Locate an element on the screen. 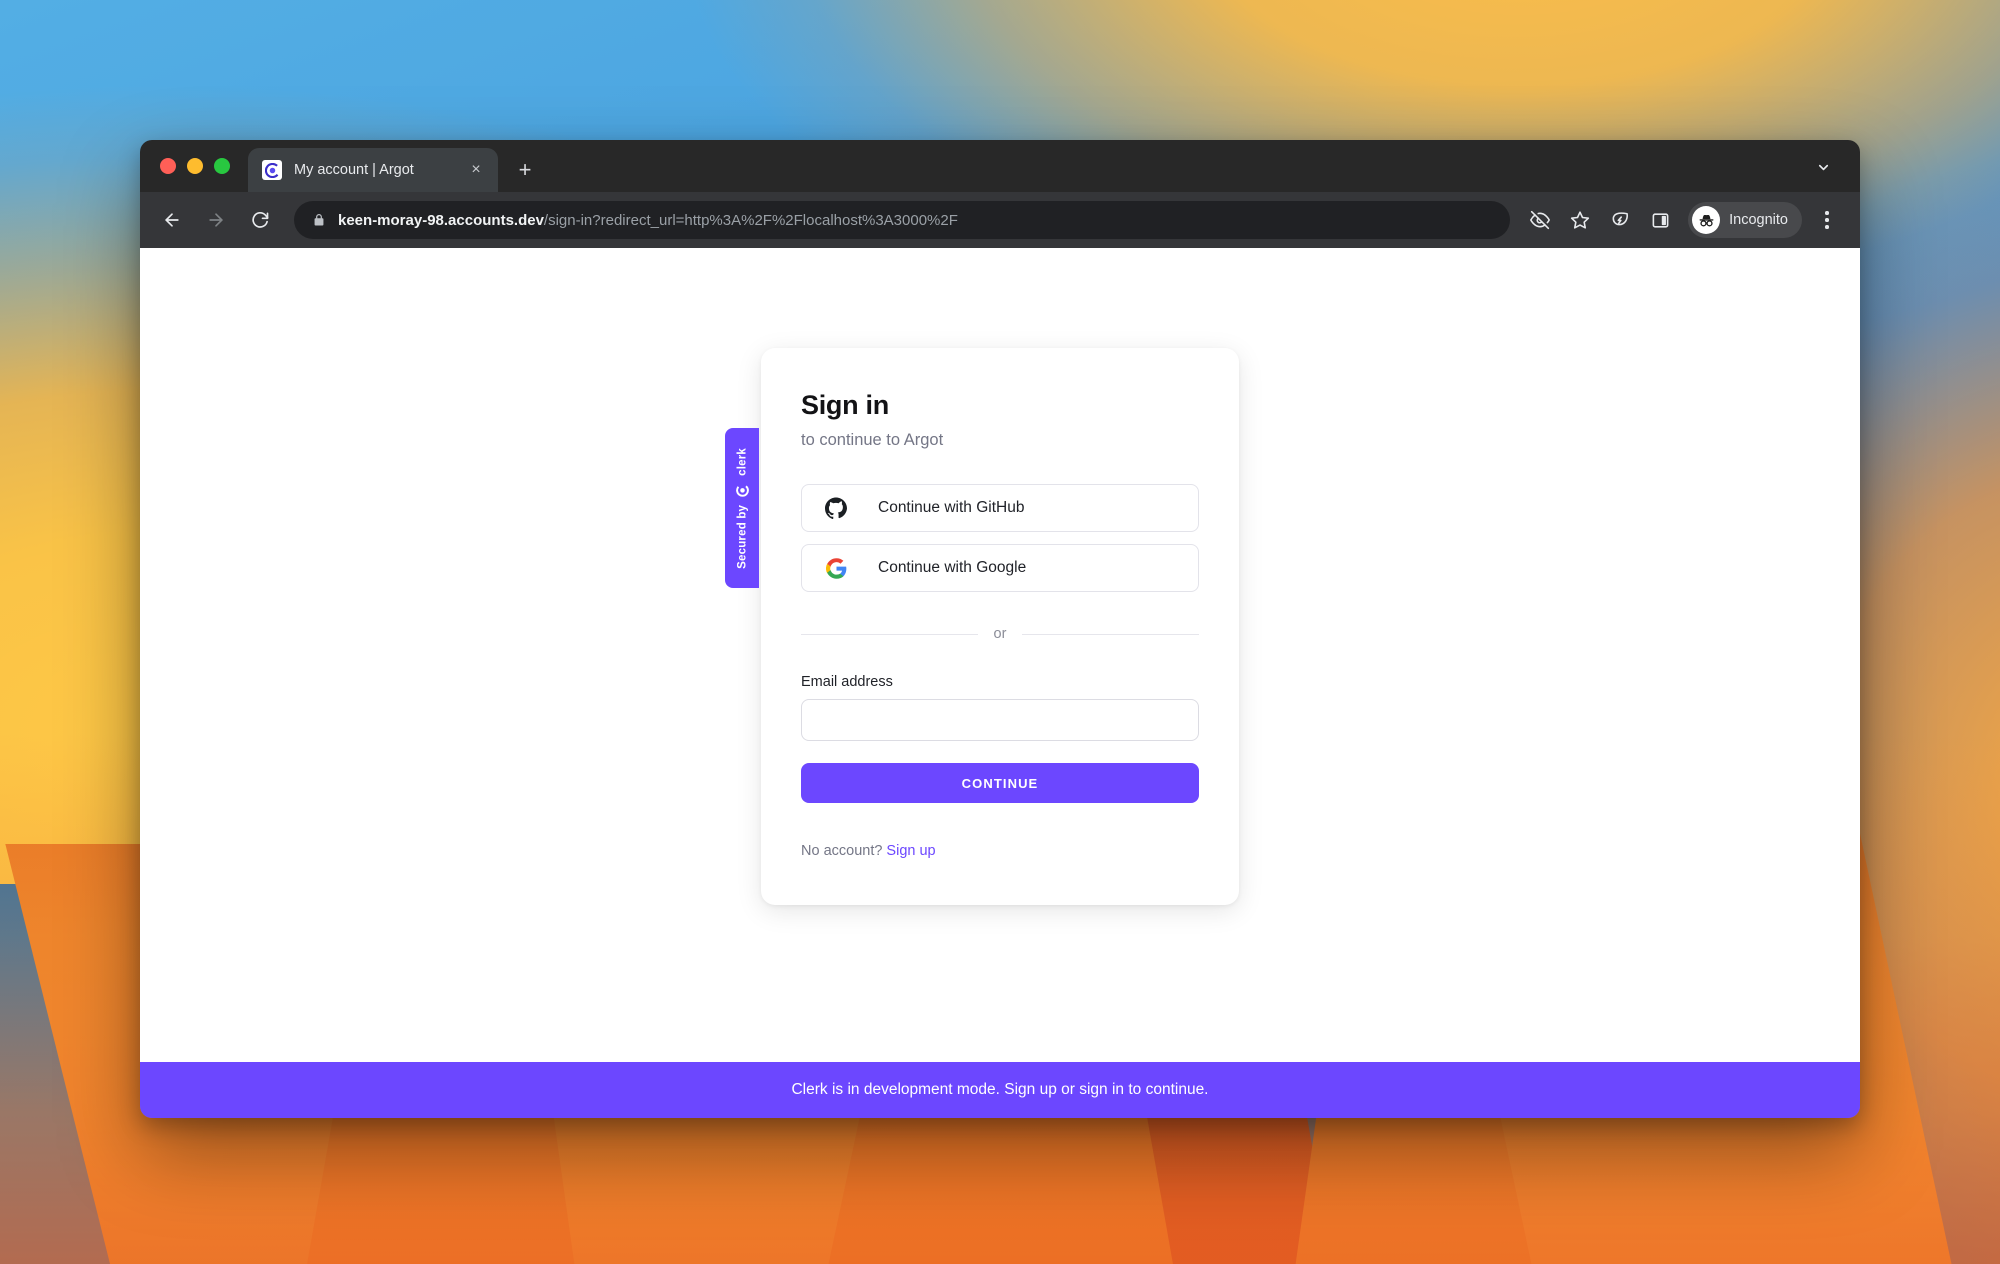  back-arrow-icon is located at coordinates (172, 220).